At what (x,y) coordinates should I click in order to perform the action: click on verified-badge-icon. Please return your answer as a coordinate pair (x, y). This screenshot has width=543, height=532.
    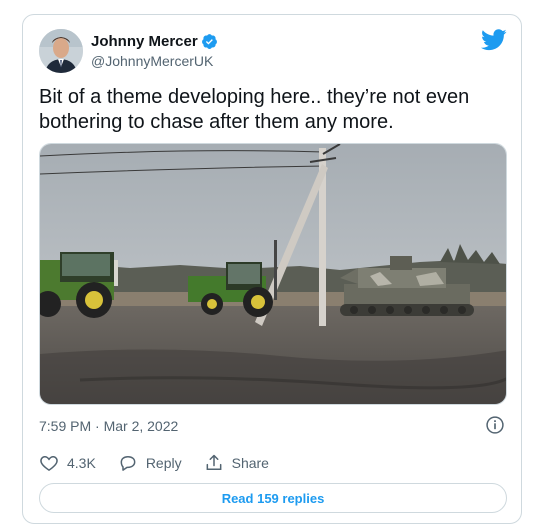
    Looking at the image, I should click on (209, 41).